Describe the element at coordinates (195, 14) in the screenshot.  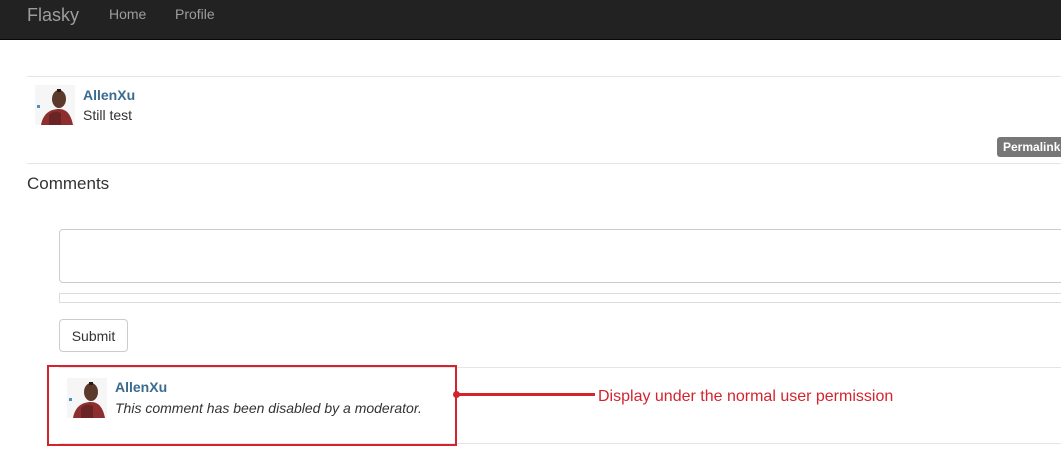
I see `nav-profile-link: Profile` at that location.